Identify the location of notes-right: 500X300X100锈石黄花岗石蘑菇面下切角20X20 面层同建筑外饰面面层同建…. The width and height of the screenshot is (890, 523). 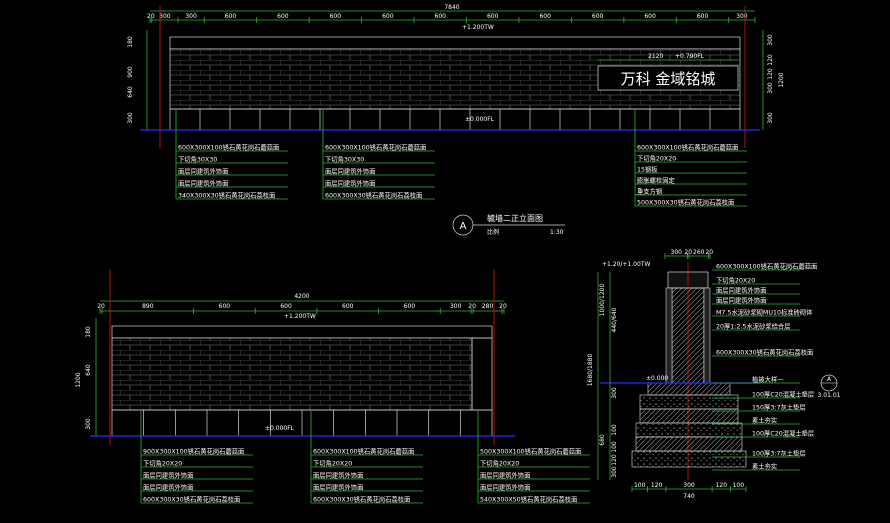
(533, 457).